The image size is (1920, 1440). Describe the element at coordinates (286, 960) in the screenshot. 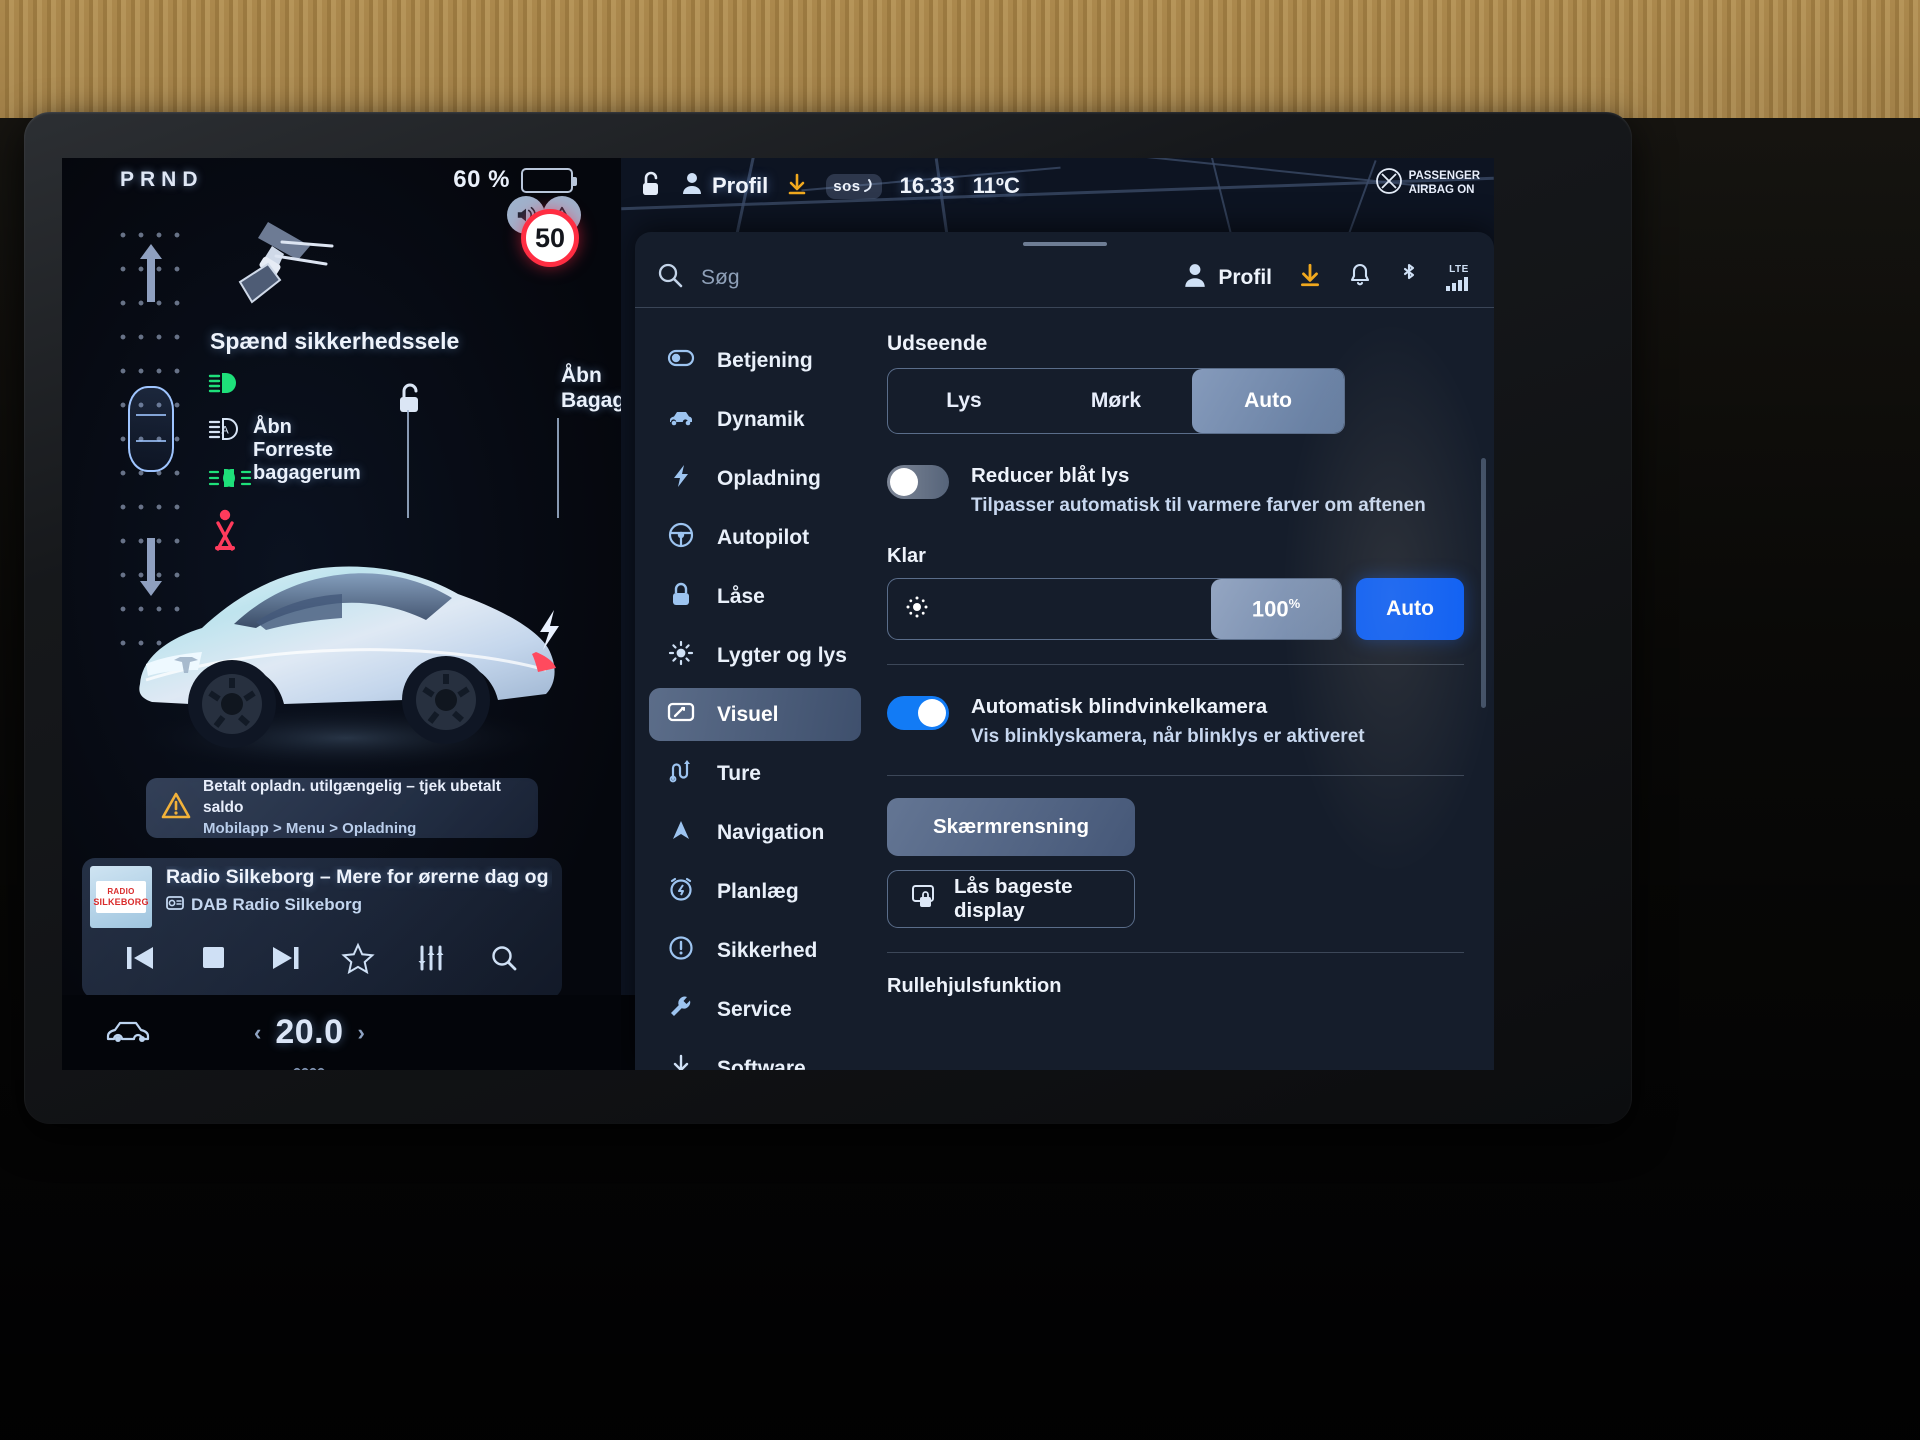

I see `next-track-button` at that location.